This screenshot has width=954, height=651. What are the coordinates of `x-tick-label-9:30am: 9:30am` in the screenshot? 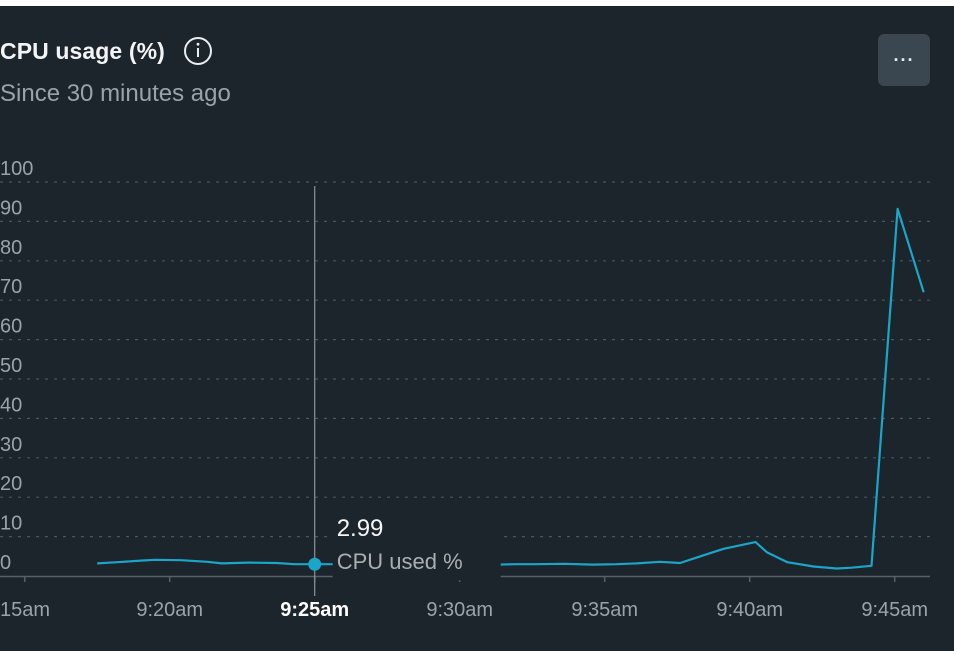 It's located at (459, 610).